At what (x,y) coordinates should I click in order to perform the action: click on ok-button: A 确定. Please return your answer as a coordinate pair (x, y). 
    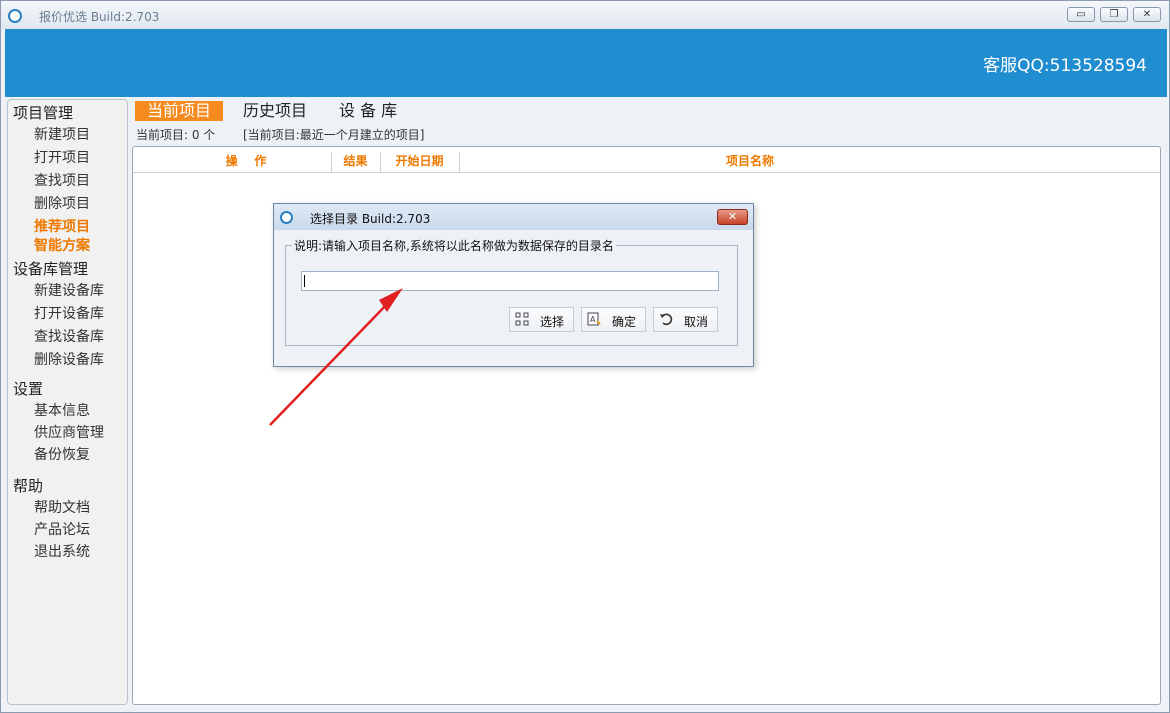
    Looking at the image, I should click on (613, 319).